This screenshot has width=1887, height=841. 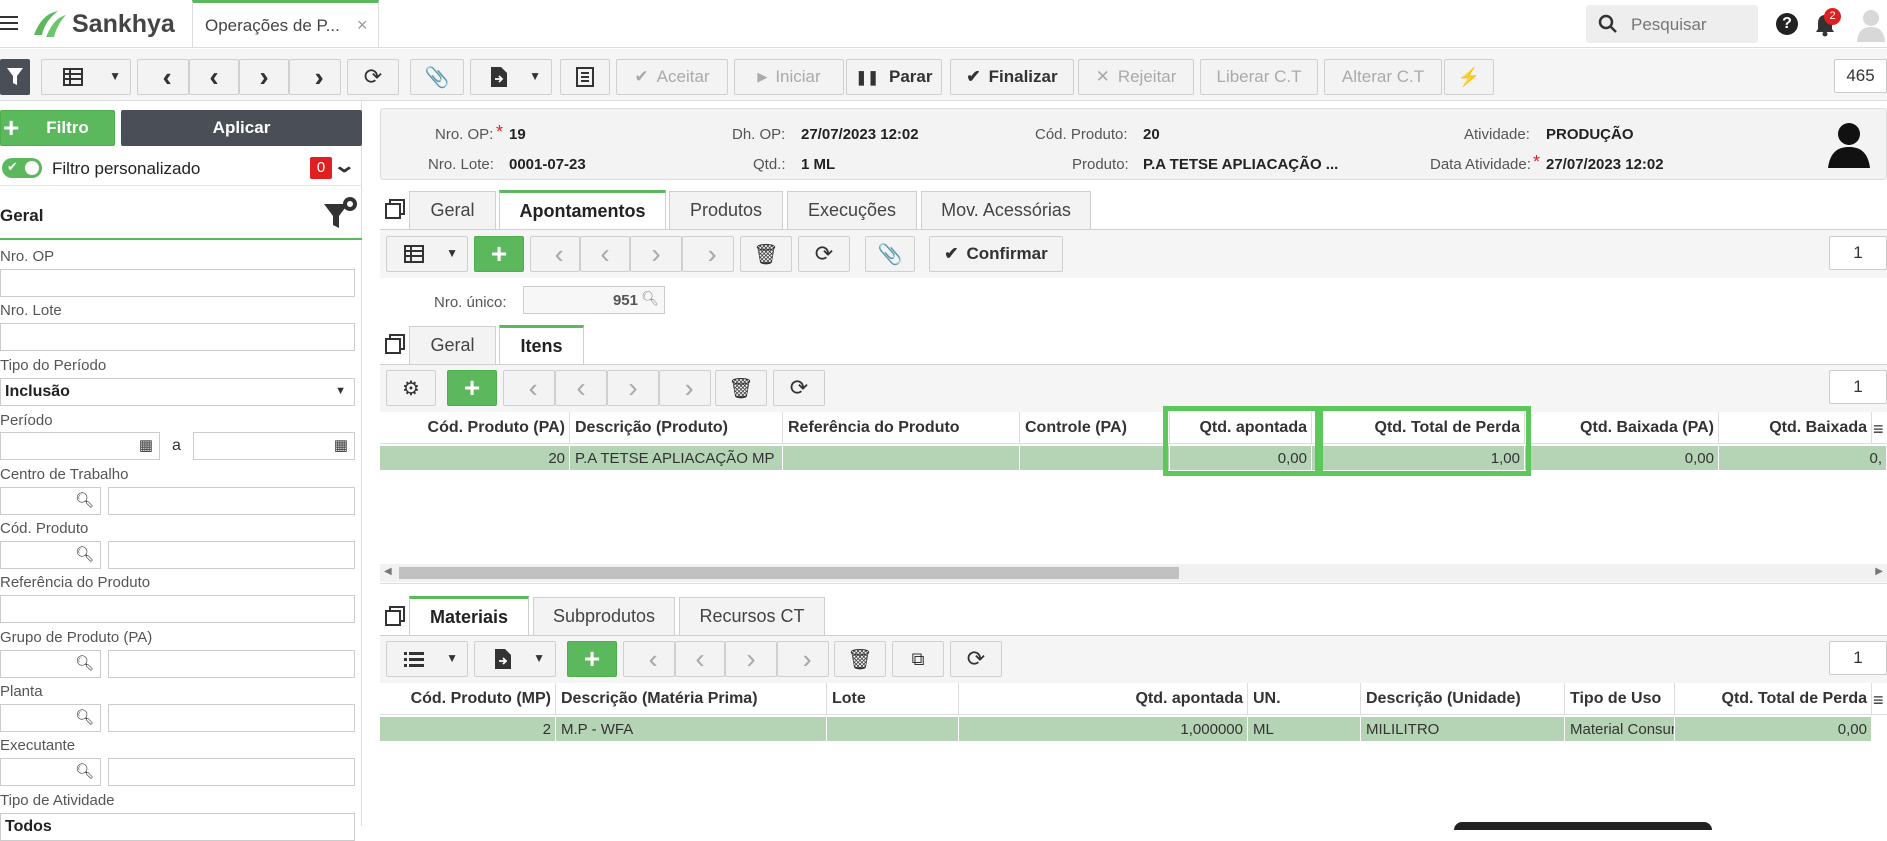 What do you see at coordinates (649, 659) in the screenshot?
I see `first-material-button: ‹‹` at bounding box center [649, 659].